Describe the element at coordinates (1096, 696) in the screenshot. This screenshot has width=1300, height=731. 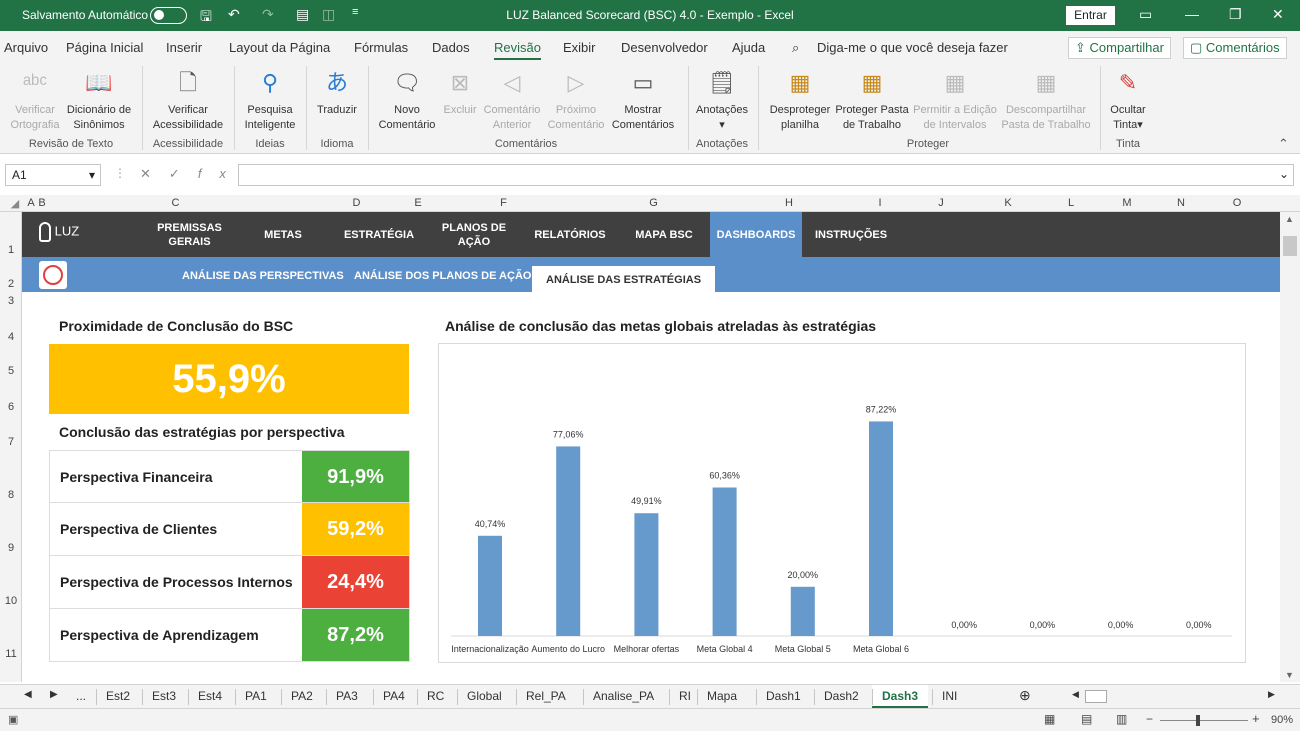
I see `hscroll-thumb` at that location.